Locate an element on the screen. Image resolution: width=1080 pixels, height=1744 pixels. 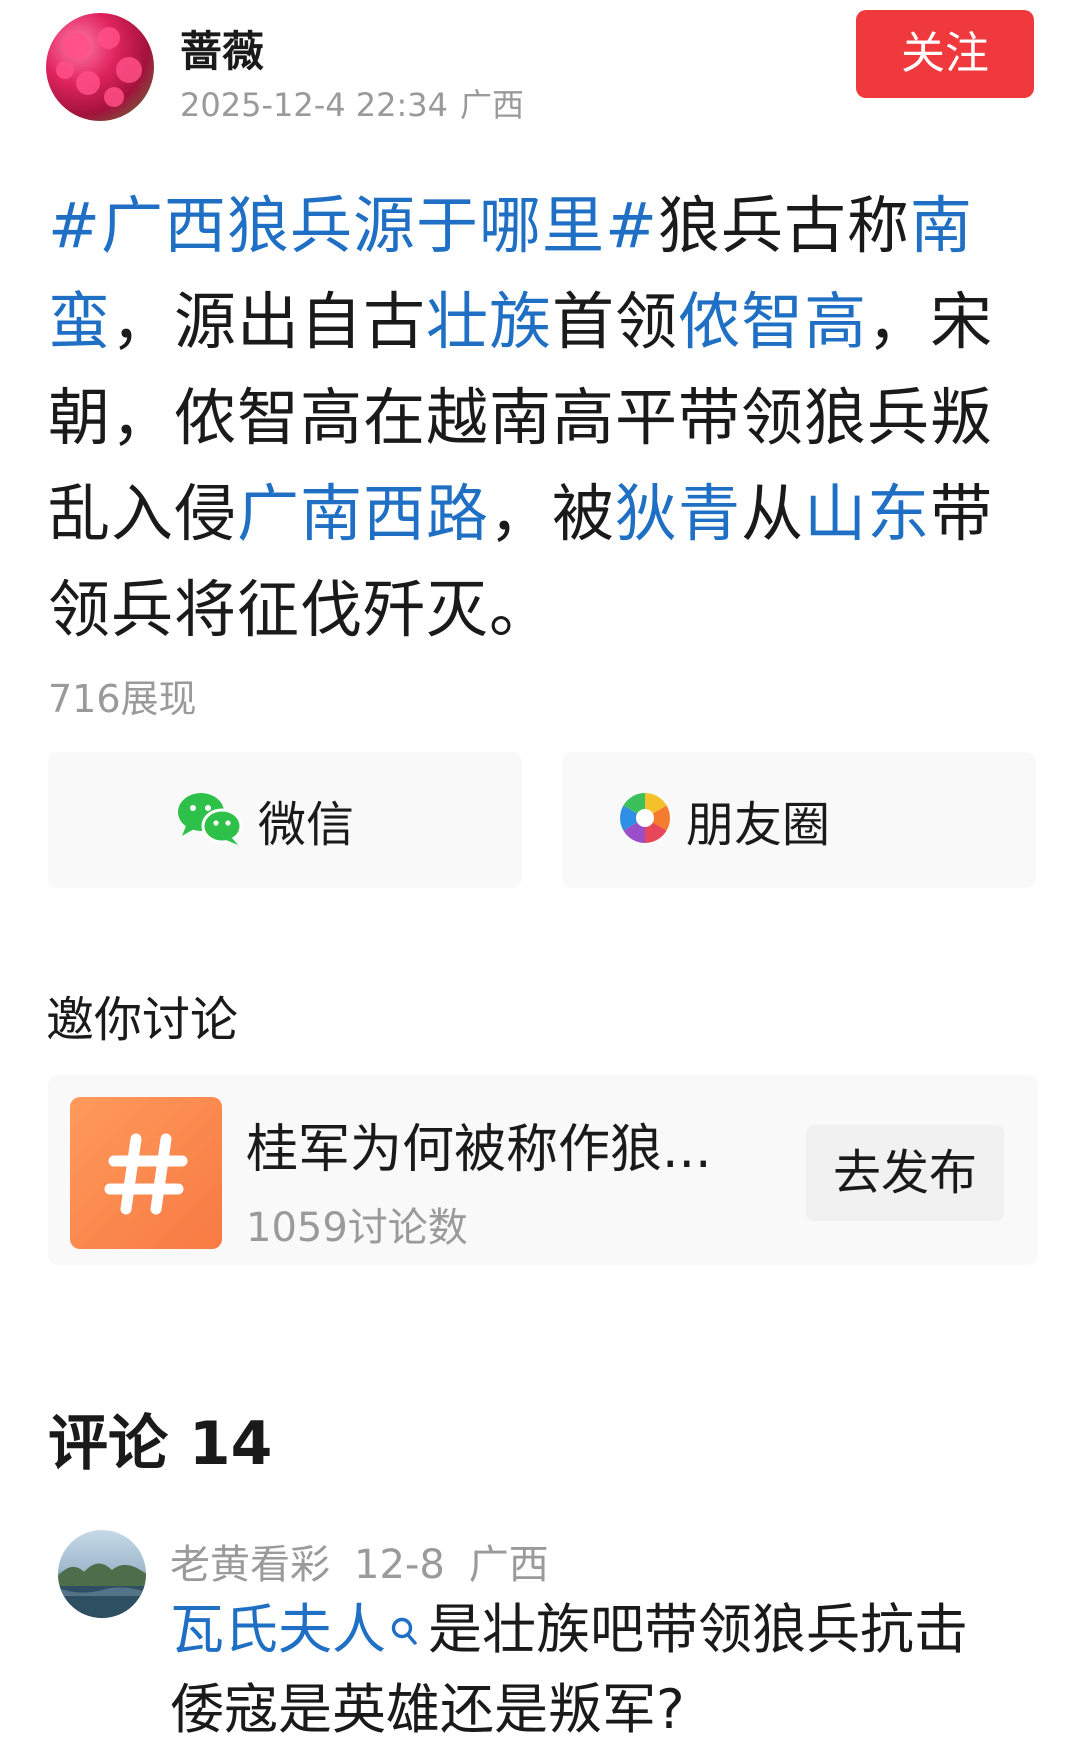
post-text-segment: 狼兵古称 is located at coordinates (783, 225).